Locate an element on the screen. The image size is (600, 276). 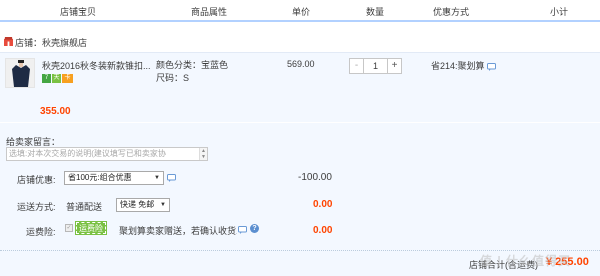
increase-button: + is located at coordinates (394, 66).